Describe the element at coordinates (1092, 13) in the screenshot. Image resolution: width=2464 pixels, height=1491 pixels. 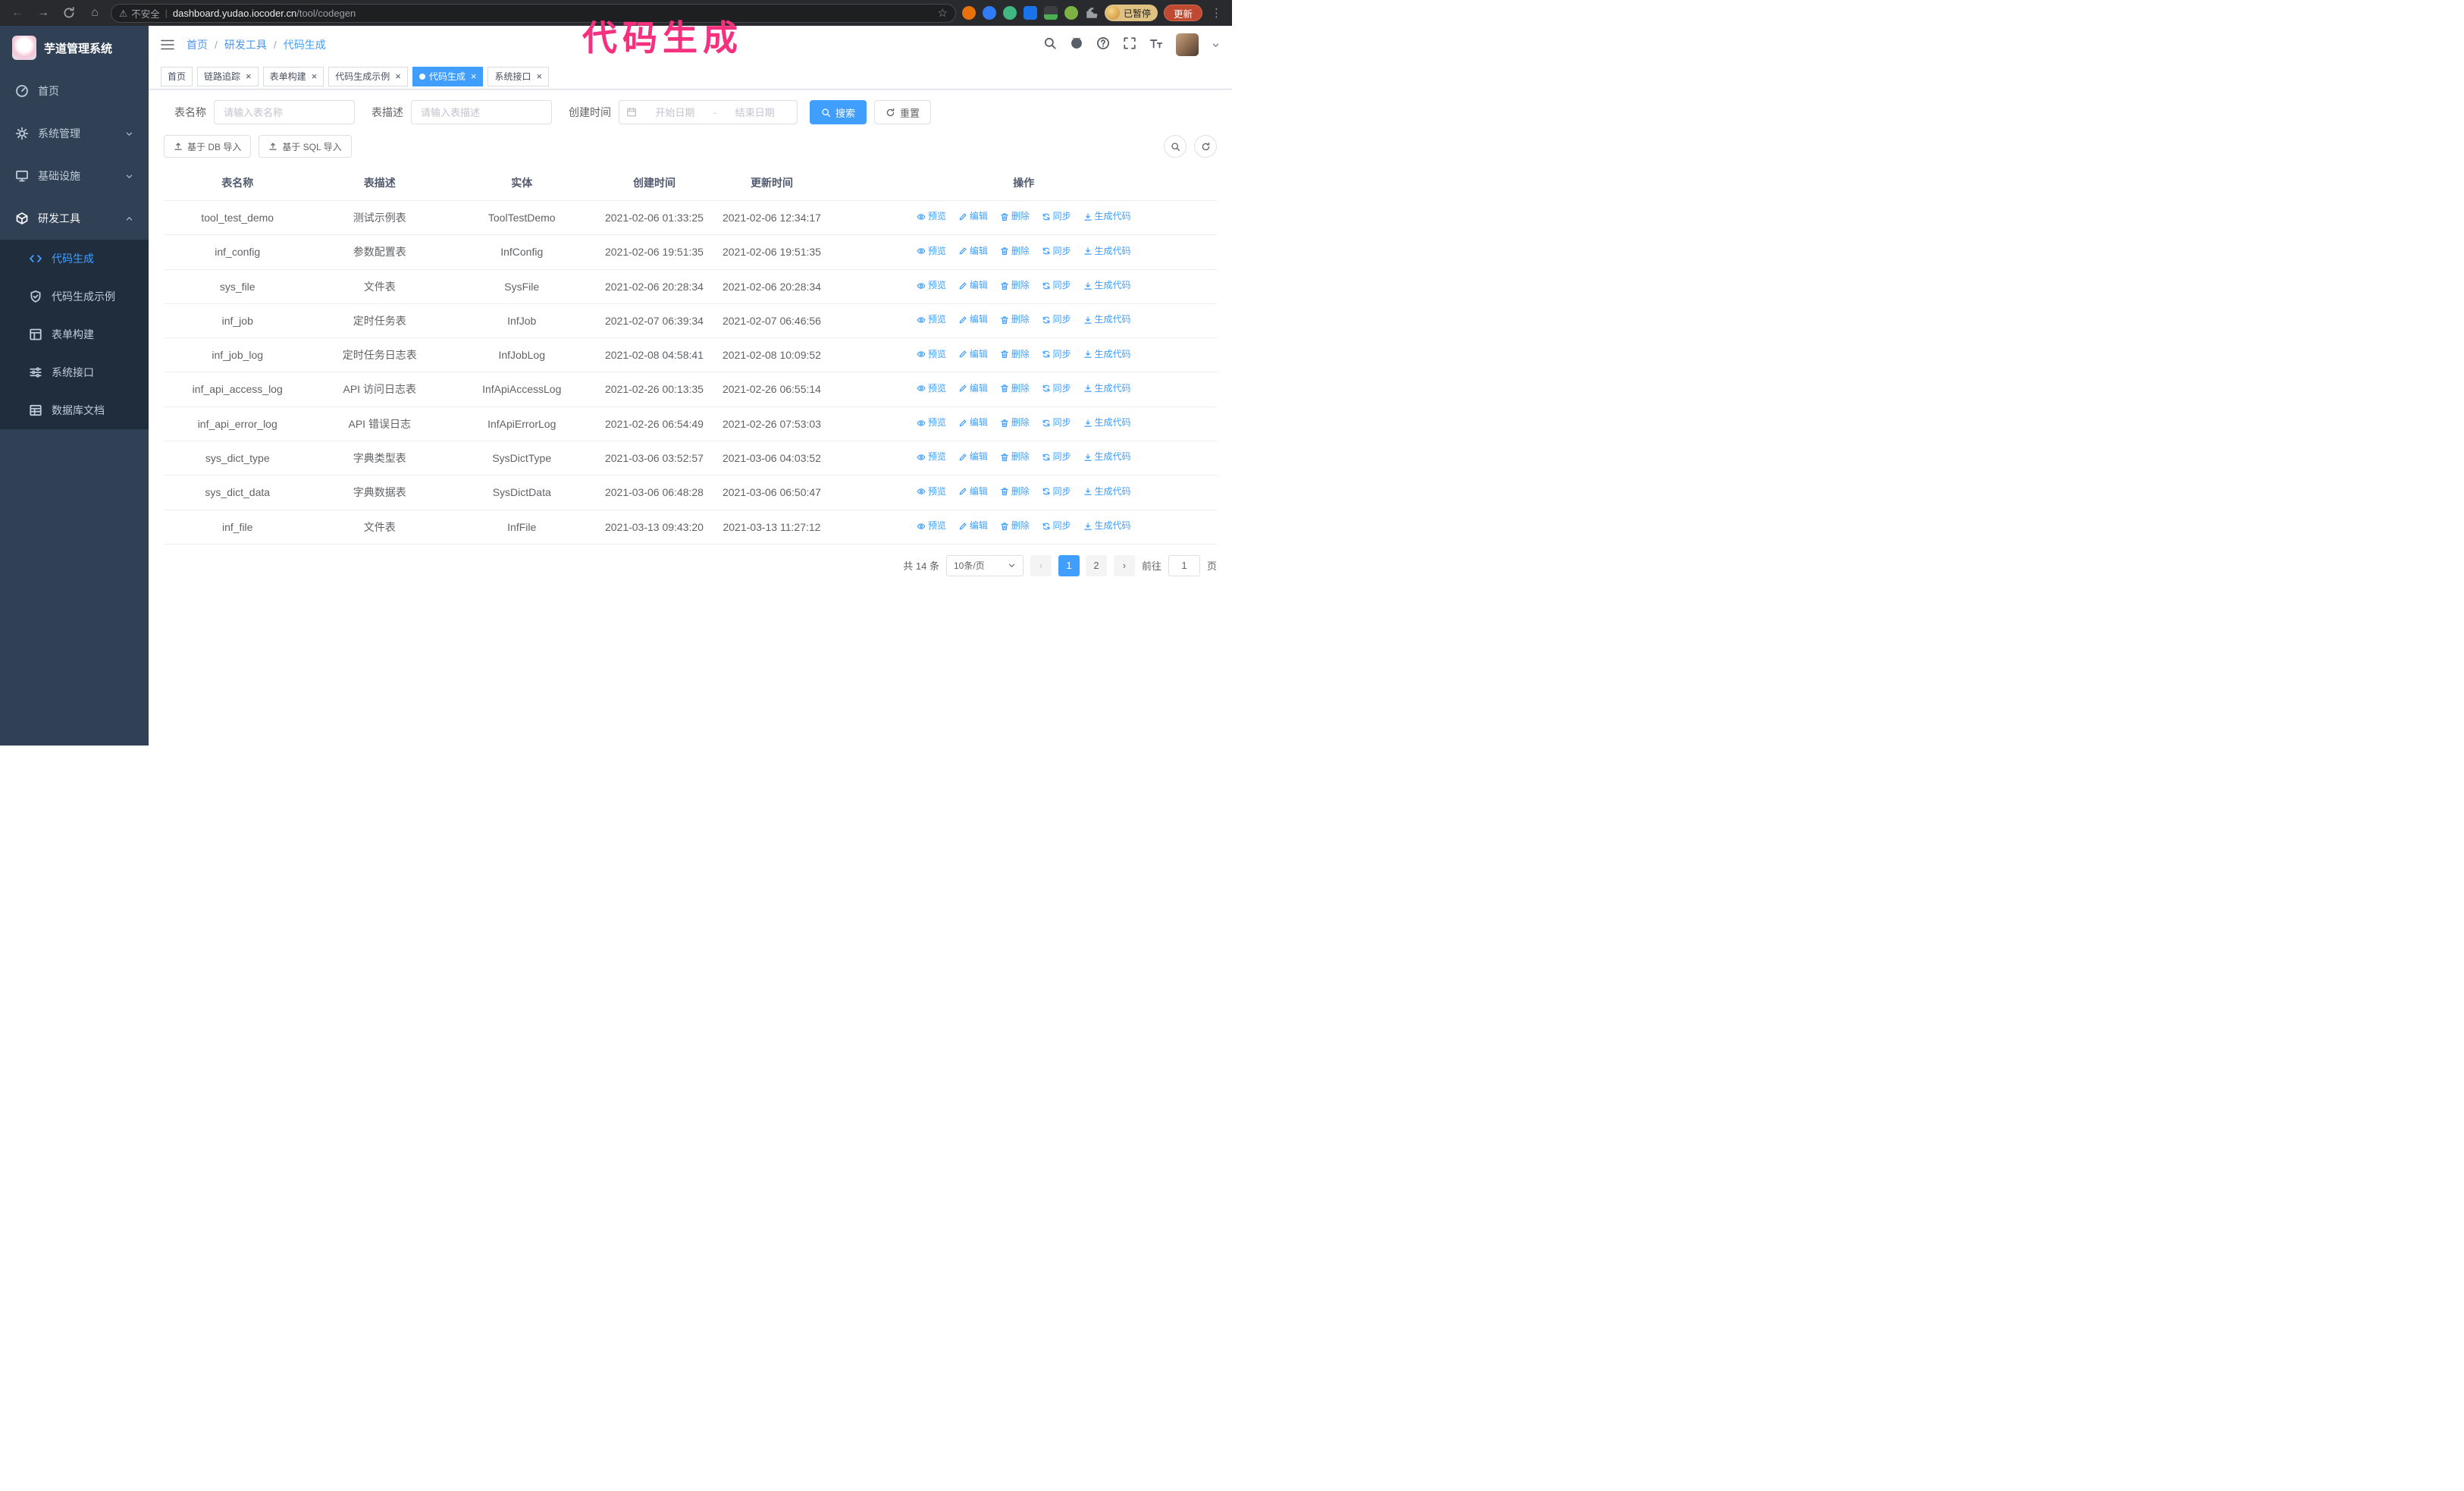
I see `puzzle-extensions-icon` at that location.